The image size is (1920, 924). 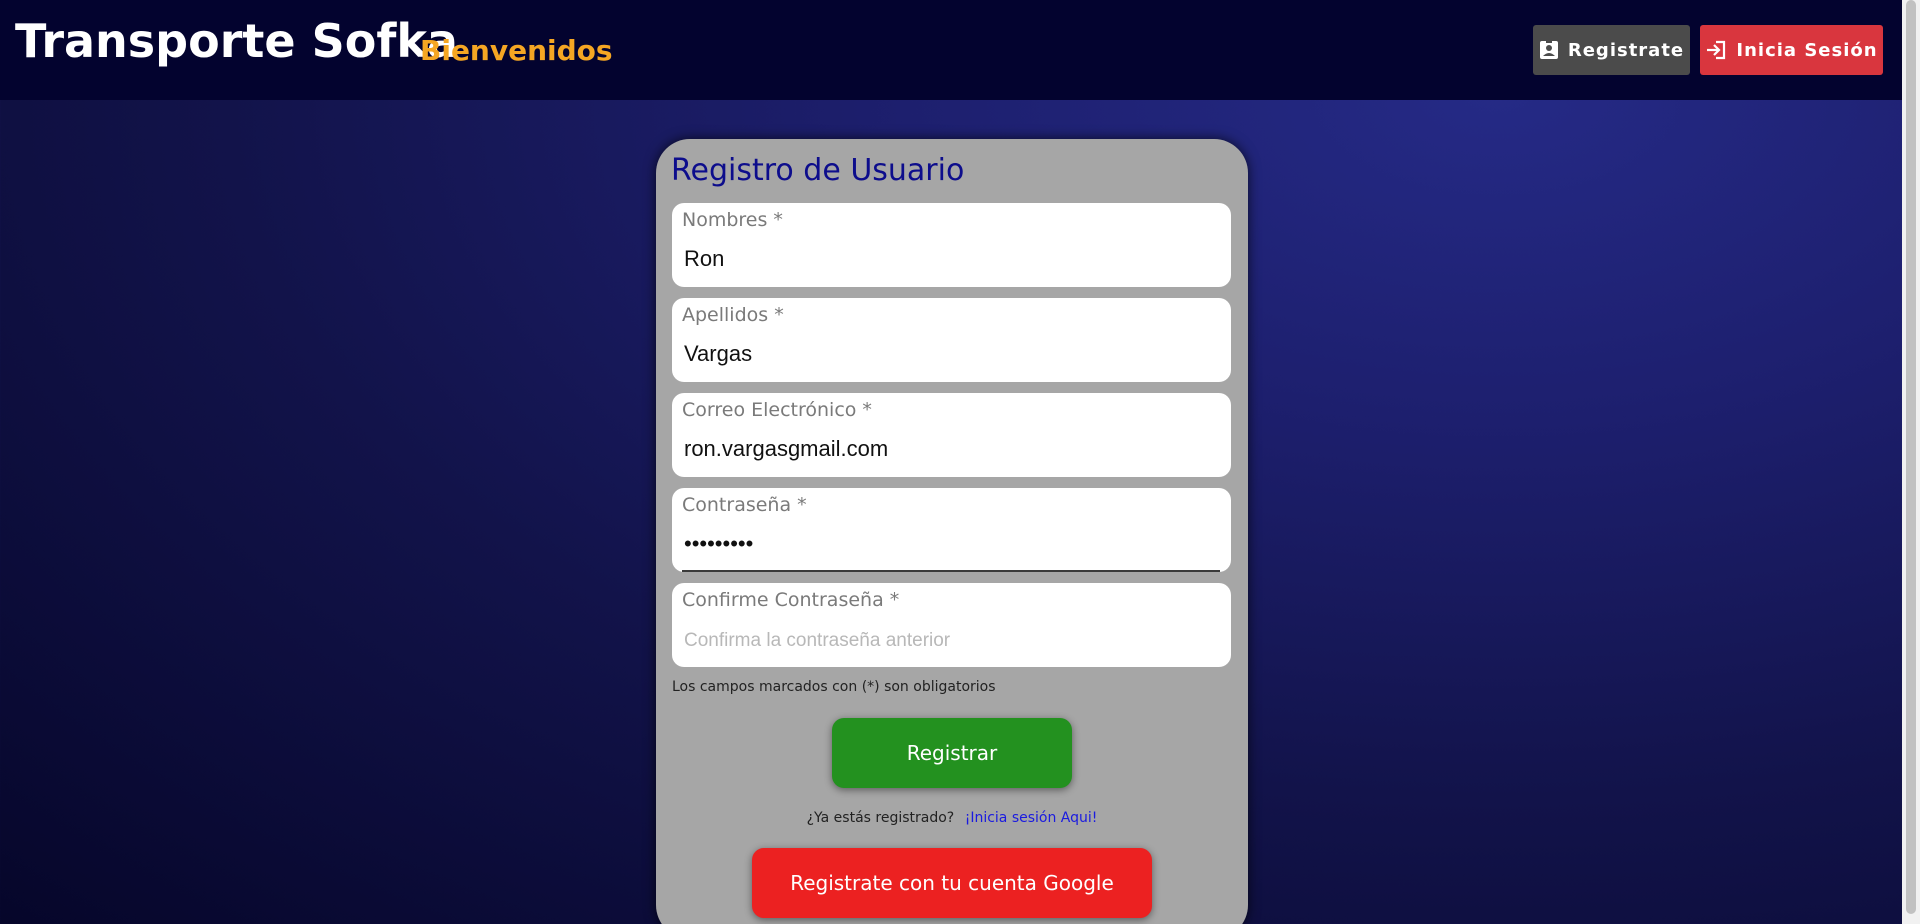 I want to click on password-input, so click(x=949, y=544).